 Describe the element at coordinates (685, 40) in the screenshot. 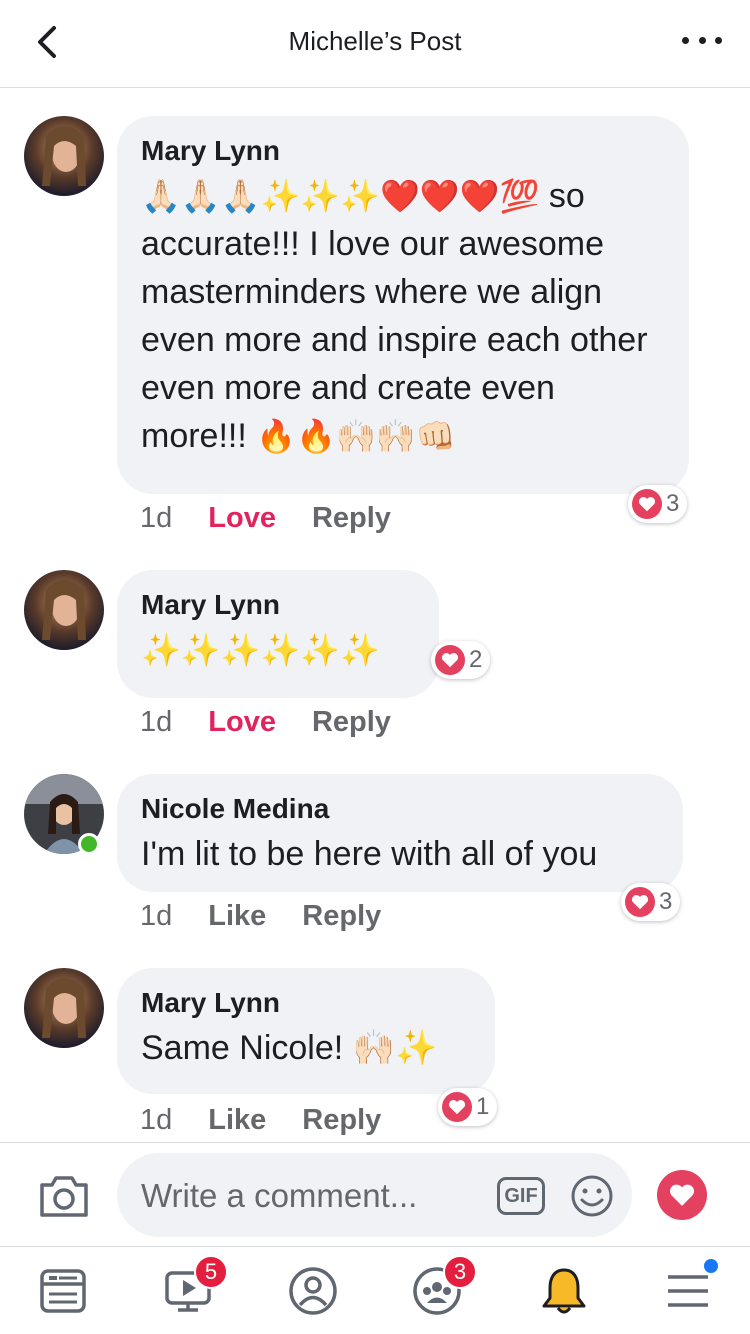

I see `more-horizontal-icon` at that location.